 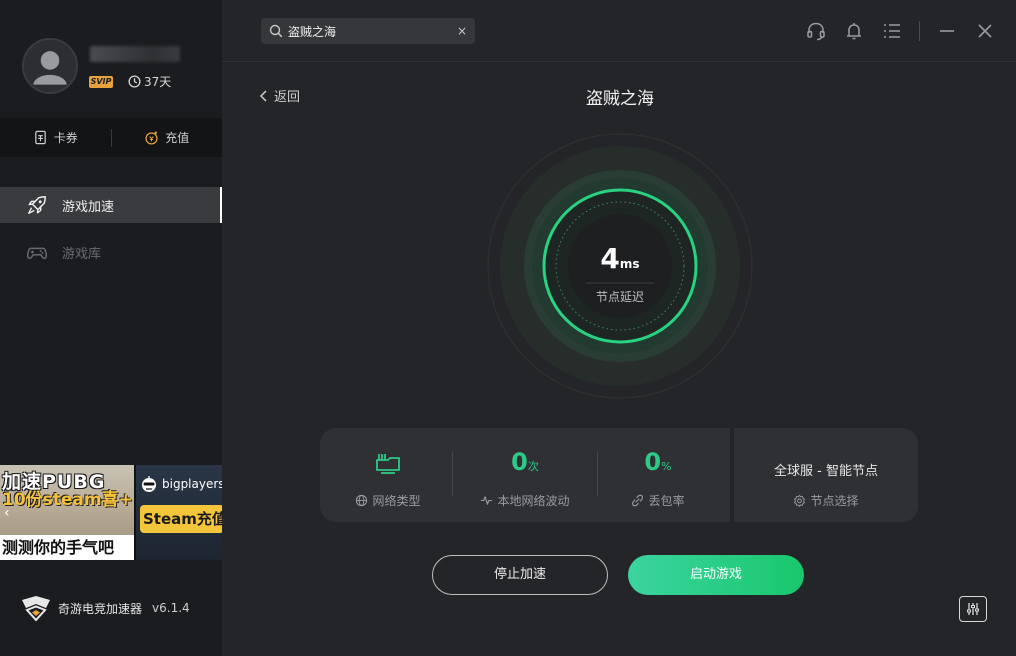 I want to click on network-type-label: 网络类型, so click(x=388, y=500).